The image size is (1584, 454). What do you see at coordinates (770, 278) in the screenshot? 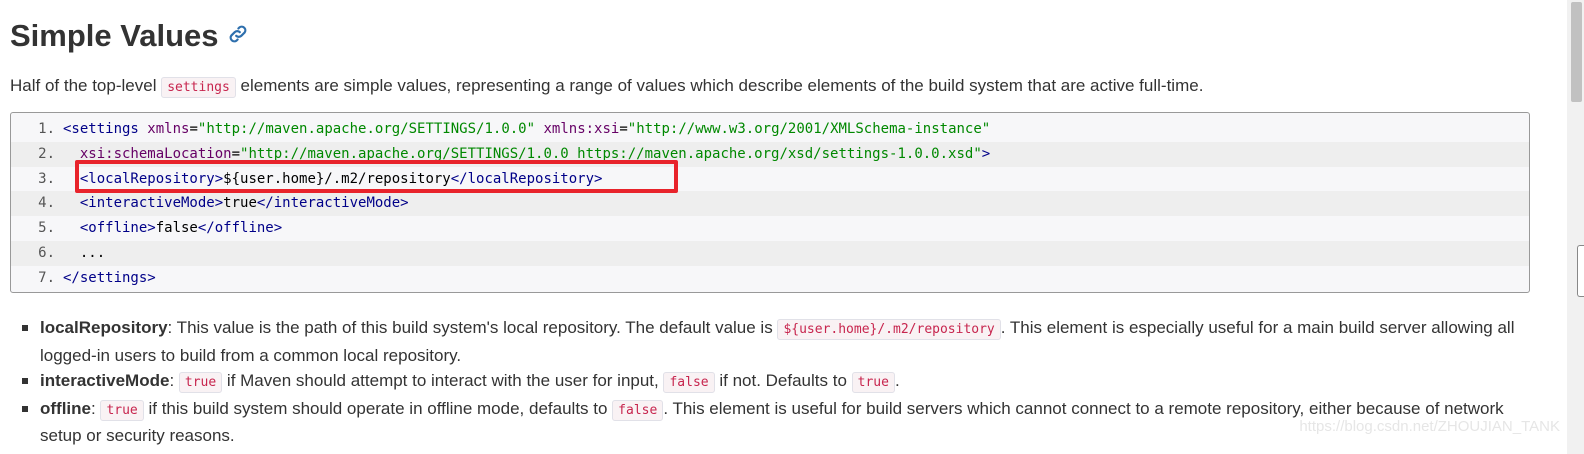
I see `code-line: 7. </settings>` at bounding box center [770, 278].